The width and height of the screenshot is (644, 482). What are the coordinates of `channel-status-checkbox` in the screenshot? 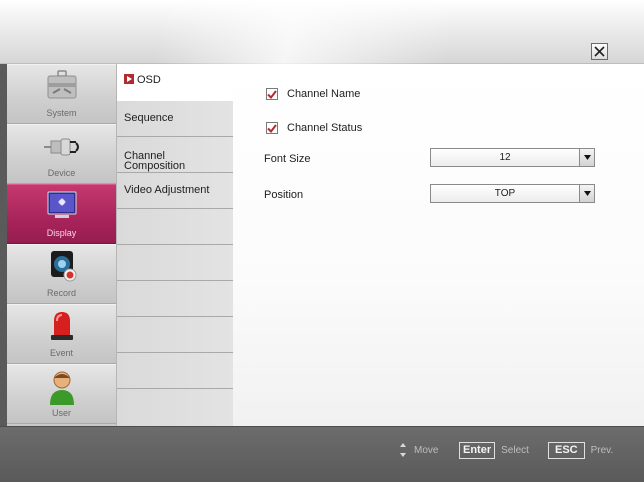 It's located at (272, 128).